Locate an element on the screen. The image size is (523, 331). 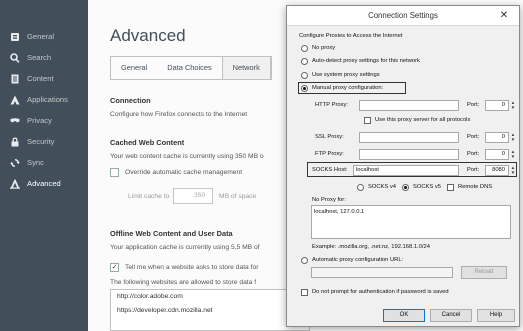
sidebar-item-privacy: Privacy is located at coordinates (44, 120).